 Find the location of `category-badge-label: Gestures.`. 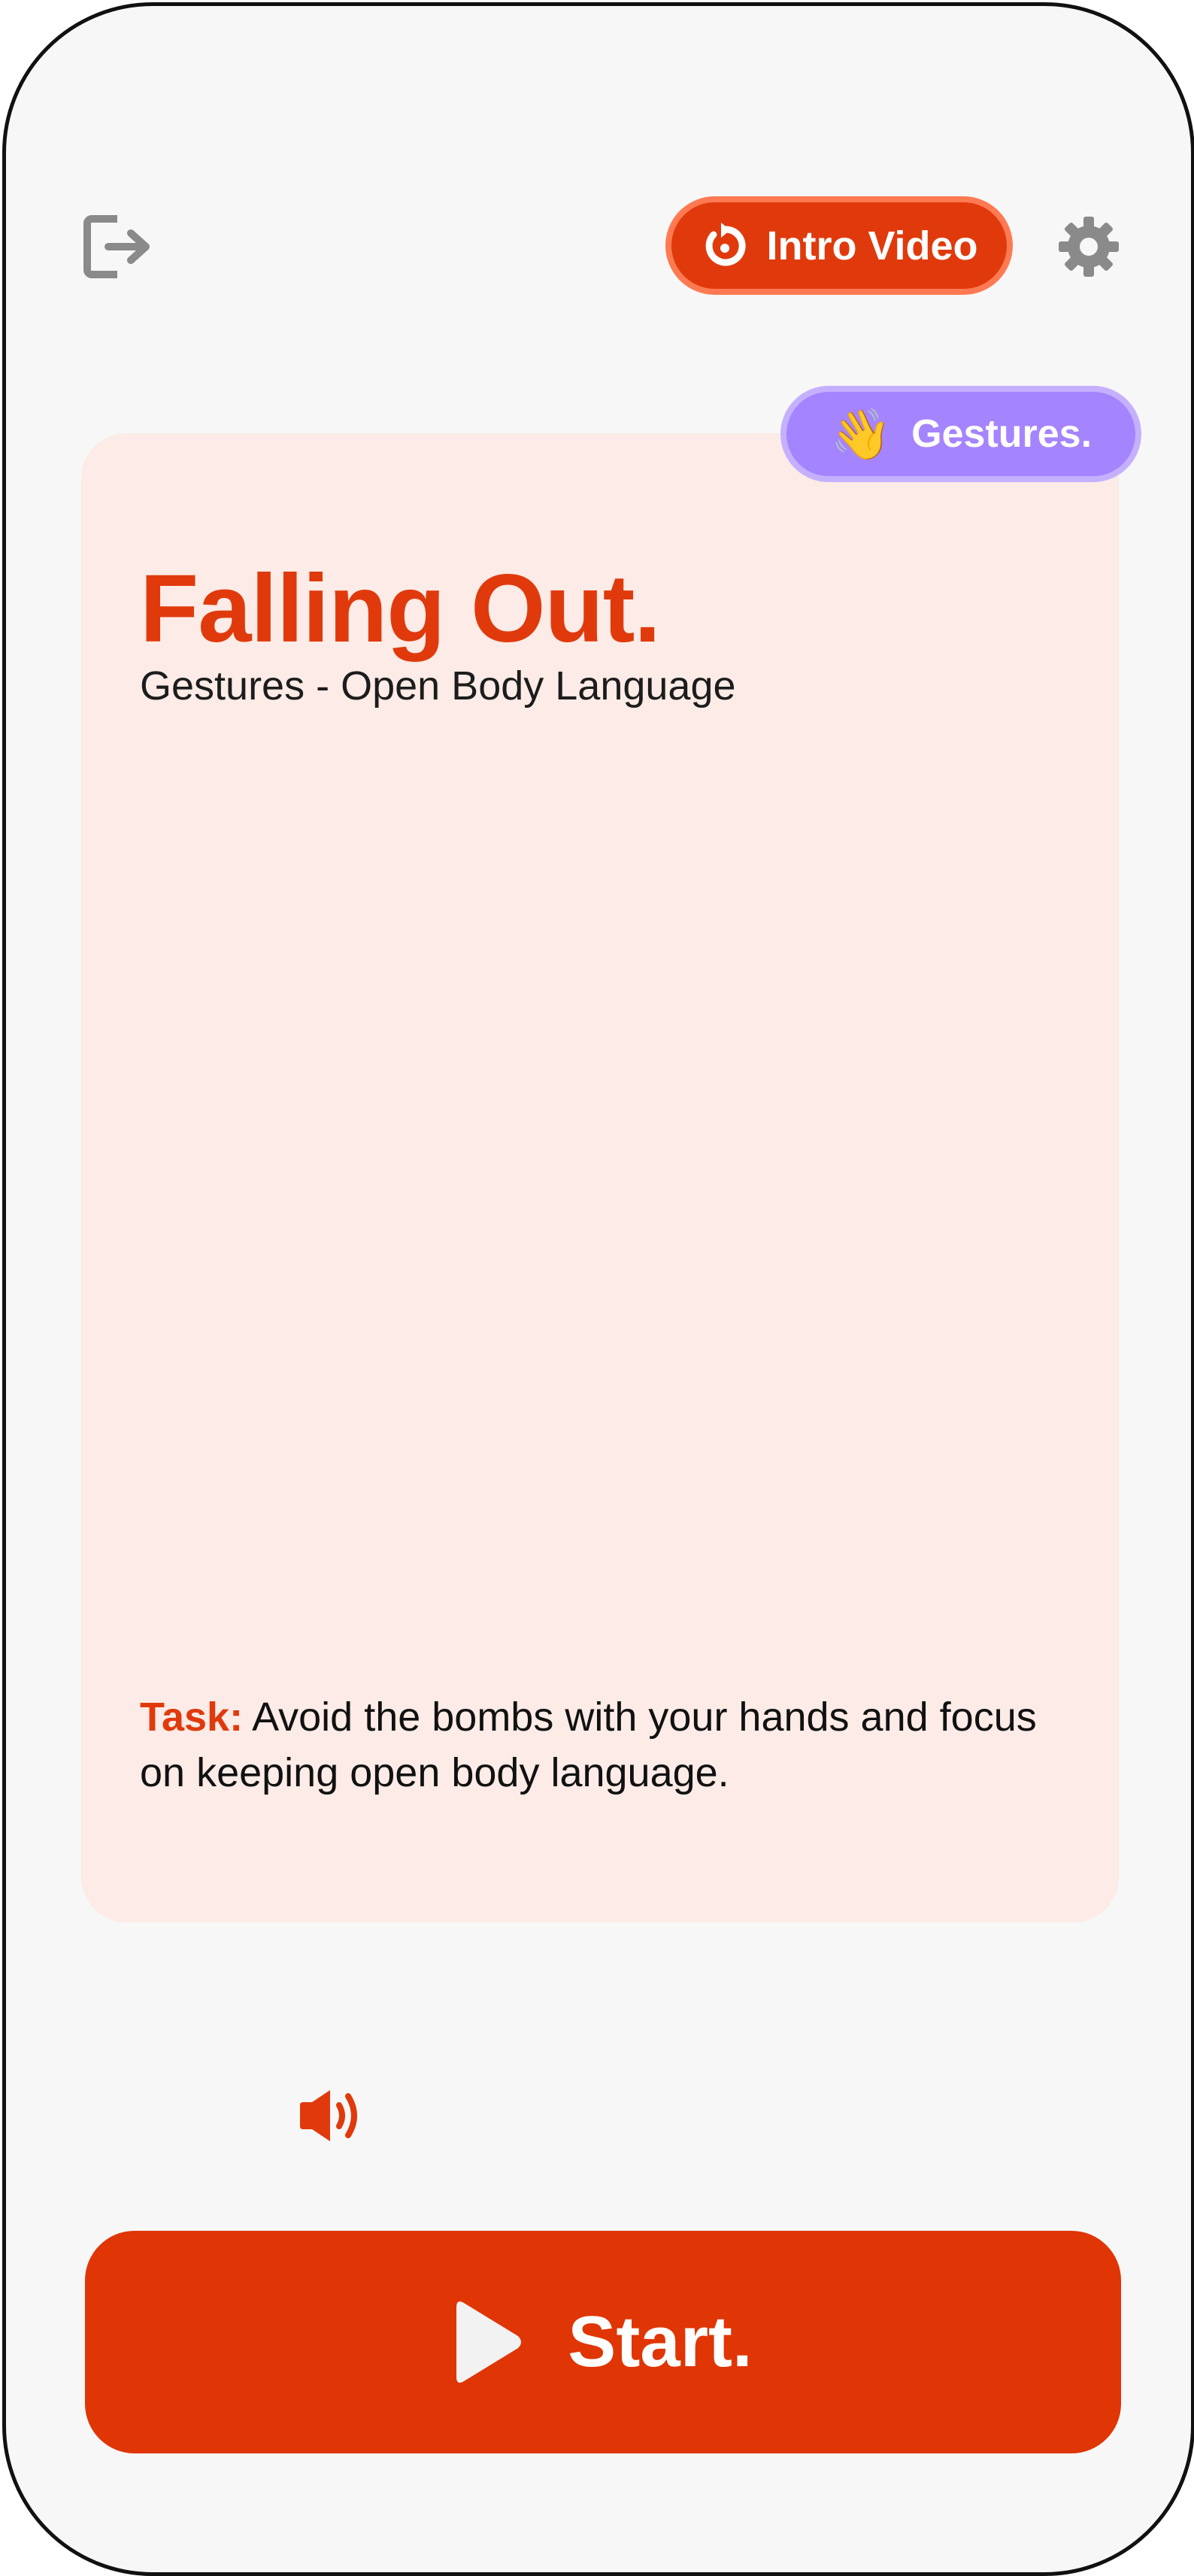

category-badge-label: Gestures. is located at coordinates (1002, 434).